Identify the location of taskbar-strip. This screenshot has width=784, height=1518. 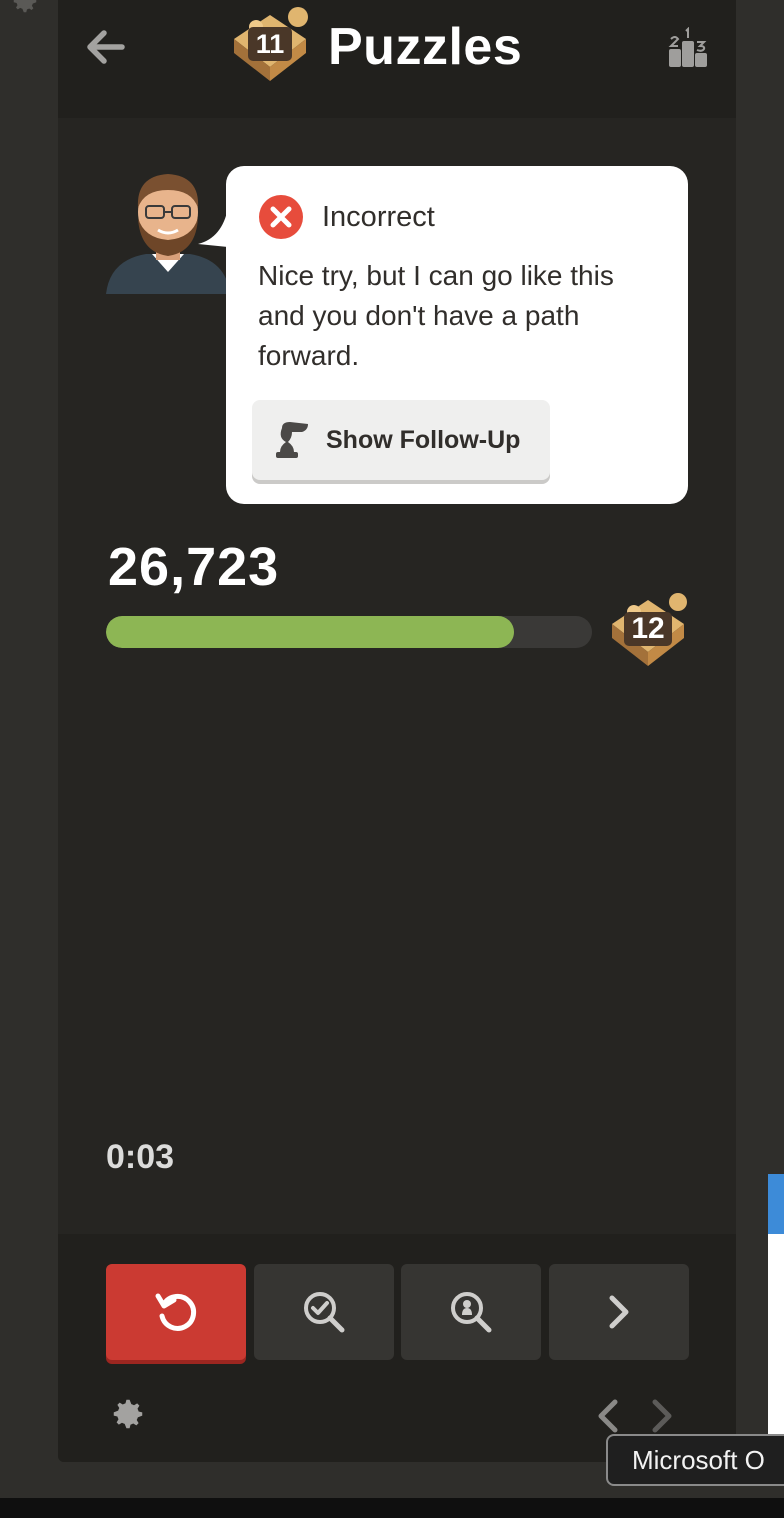
(392, 1508).